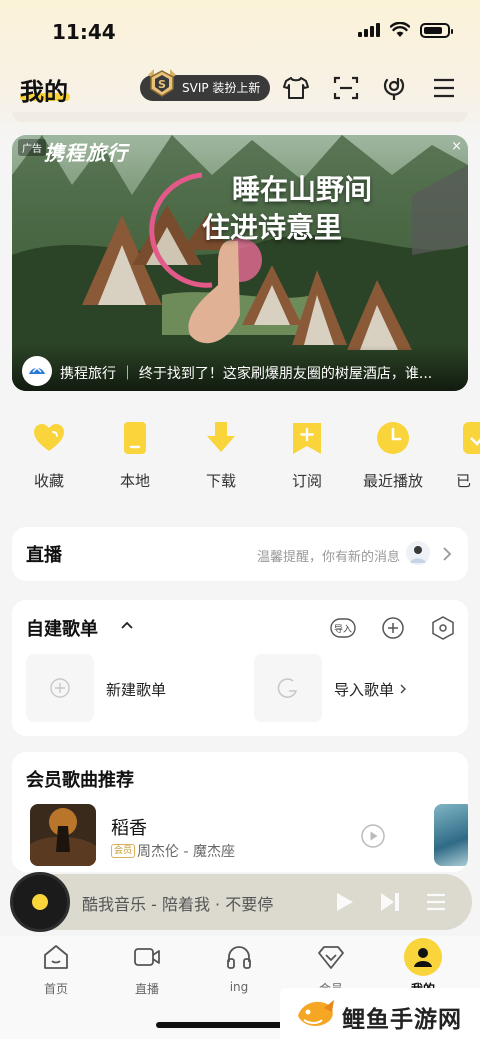  What do you see at coordinates (239, 987) in the screenshot?
I see `tab-label: ing` at bounding box center [239, 987].